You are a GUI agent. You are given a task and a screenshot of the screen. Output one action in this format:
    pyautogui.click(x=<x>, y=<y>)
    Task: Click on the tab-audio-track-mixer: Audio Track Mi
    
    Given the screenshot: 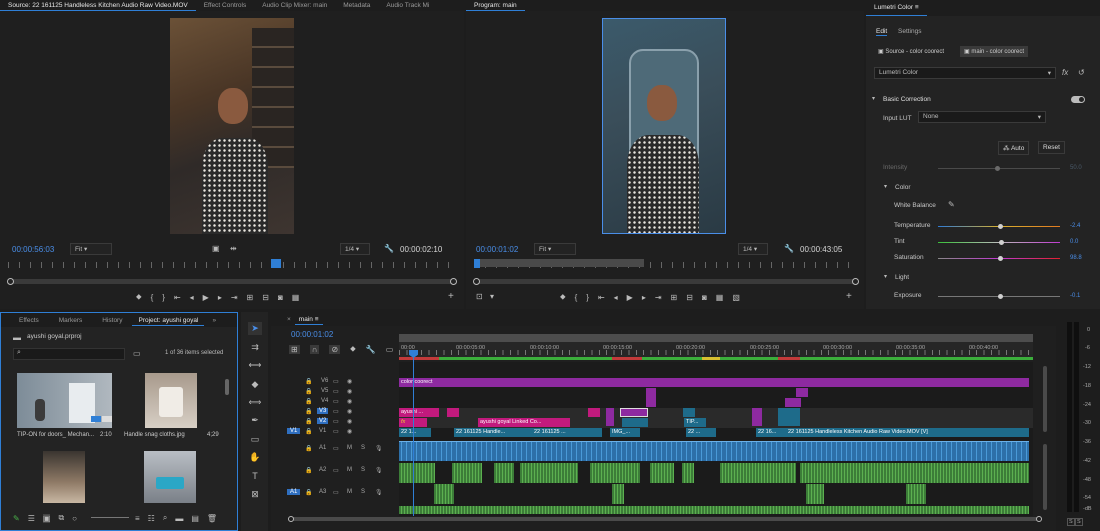 What is the action you would take?
    pyautogui.click(x=407, y=5)
    